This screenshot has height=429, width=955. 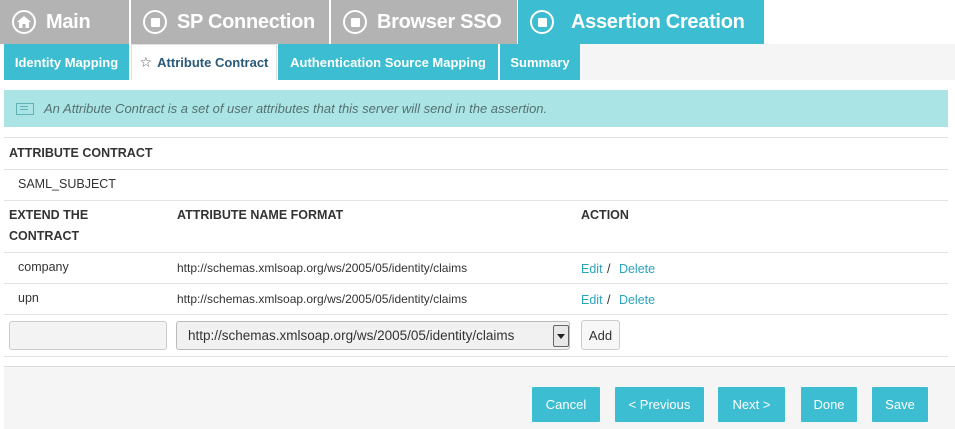 I want to click on saml-subject: SAML_SUBJECT, so click(x=67, y=184).